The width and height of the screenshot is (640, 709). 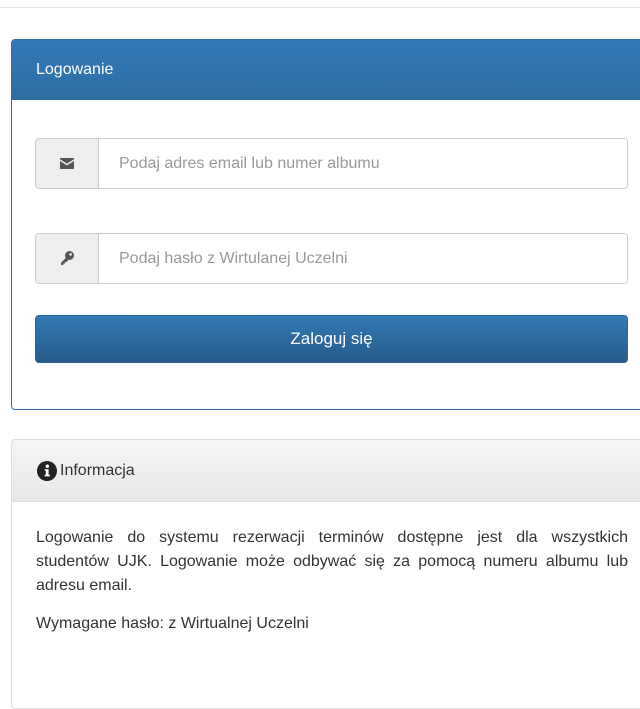 I want to click on login-panel-title: Logowanie, so click(x=326, y=70).